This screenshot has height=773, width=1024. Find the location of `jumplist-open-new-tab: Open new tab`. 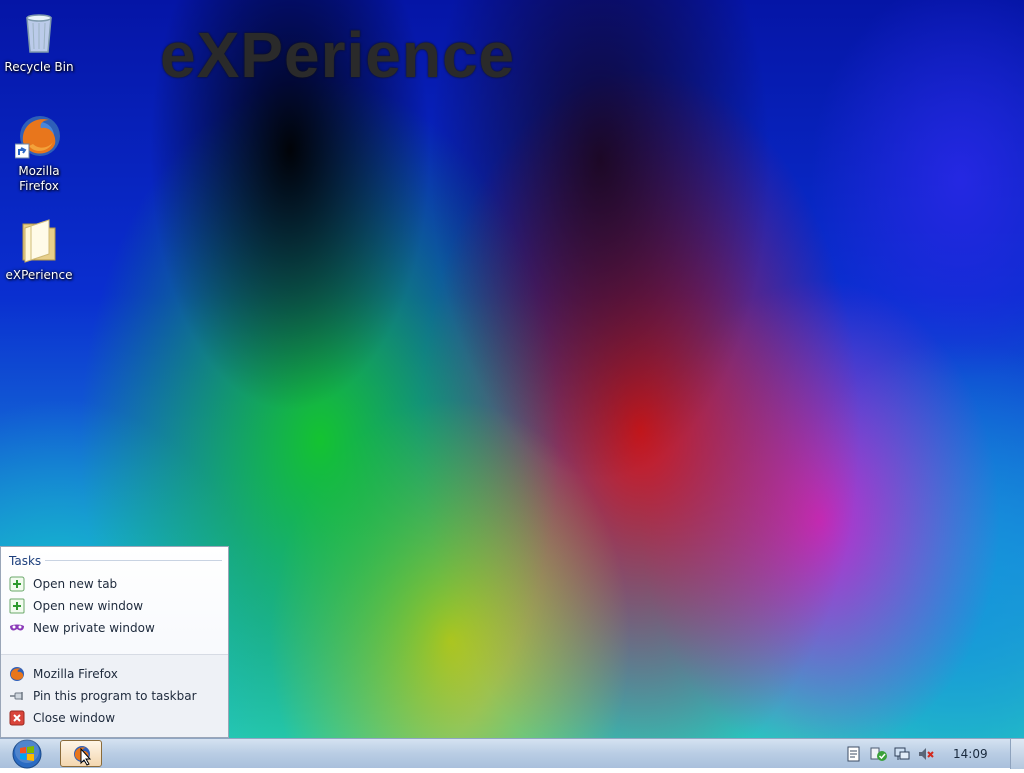

jumplist-open-new-tab: Open new tab is located at coordinates (114, 584).